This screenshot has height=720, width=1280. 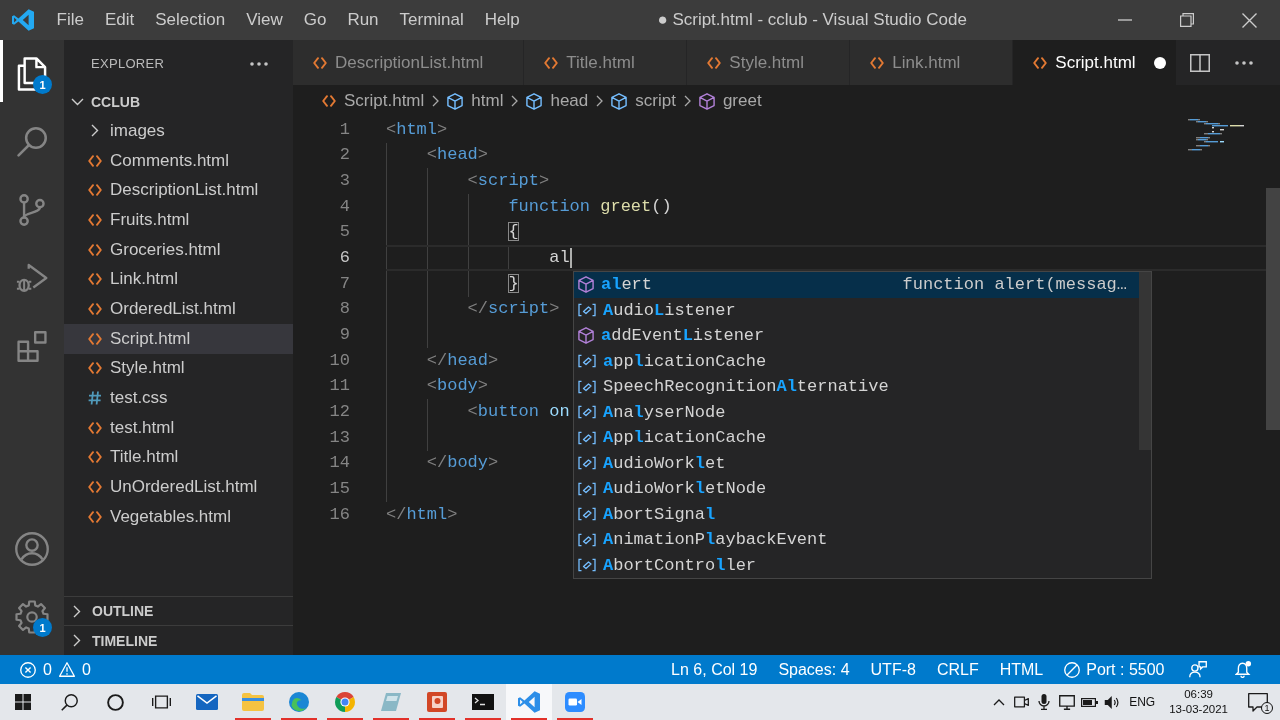 I want to click on breadcrumb-item: script, so click(x=643, y=101).